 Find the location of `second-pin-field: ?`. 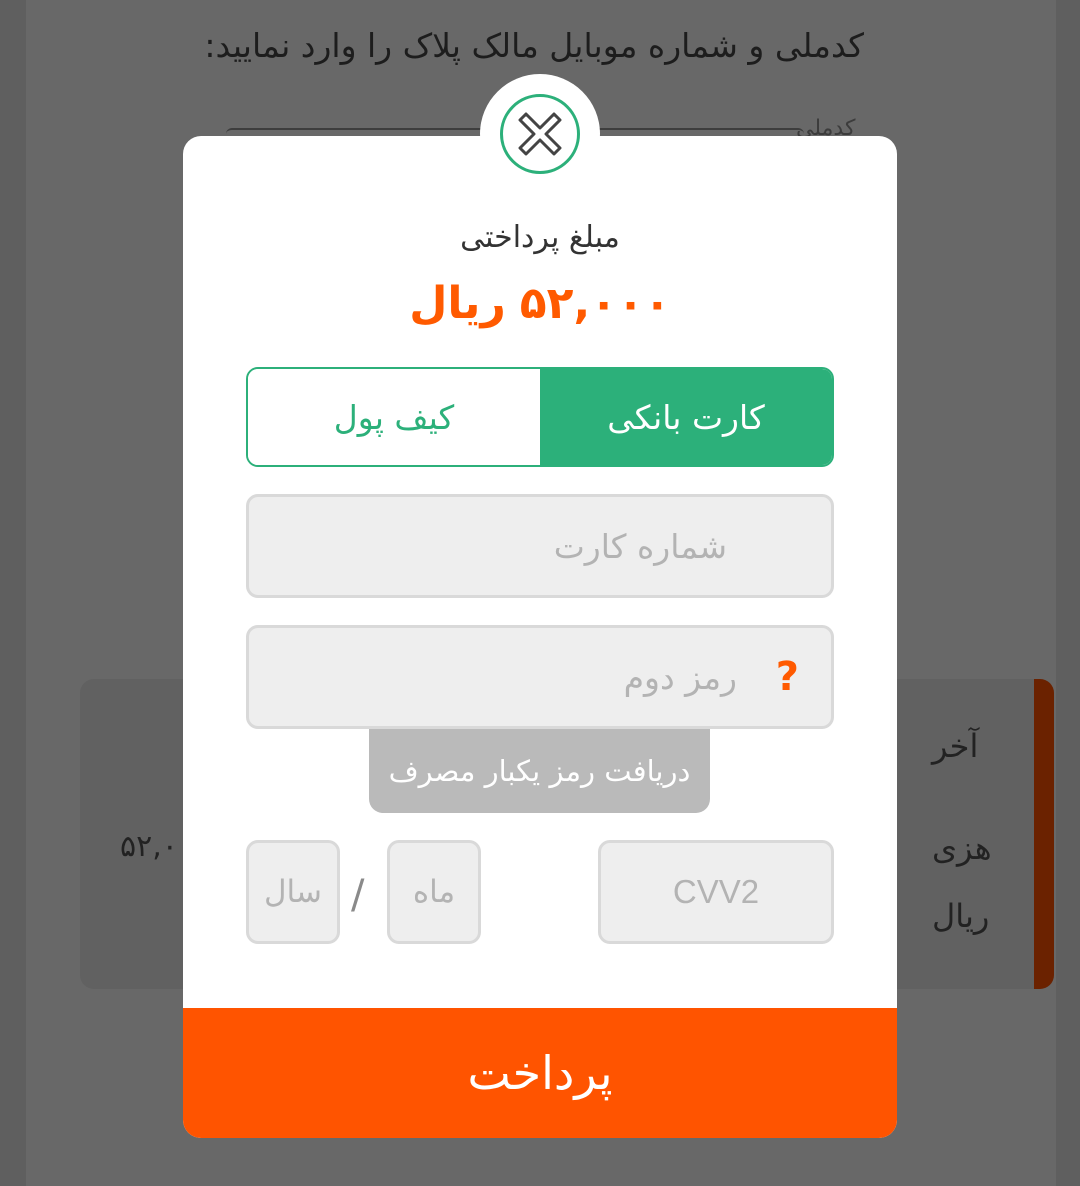

second-pin-field: ? is located at coordinates (540, 677).